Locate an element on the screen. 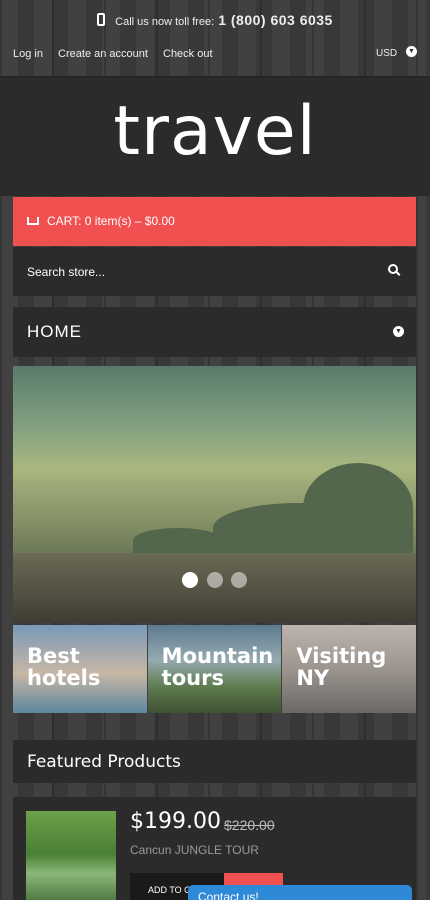 Image resolution: width=430 pixels, height=900 pixels. cart-button: CART: 0 item(s) – $0.00 is located at coordinates (214, 221).